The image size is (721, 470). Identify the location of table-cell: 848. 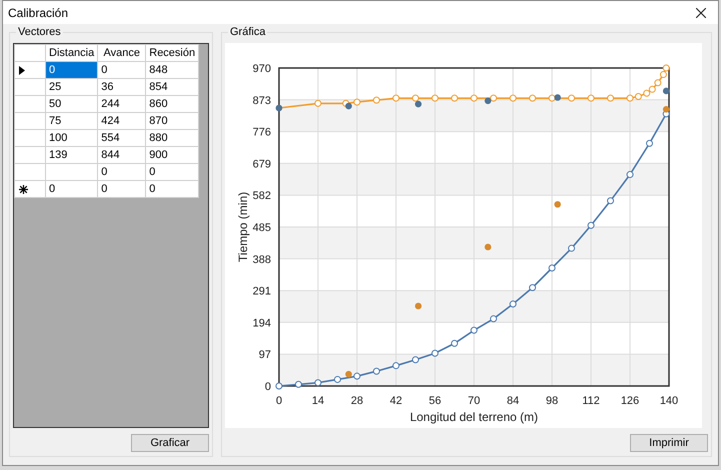
(172, 70).